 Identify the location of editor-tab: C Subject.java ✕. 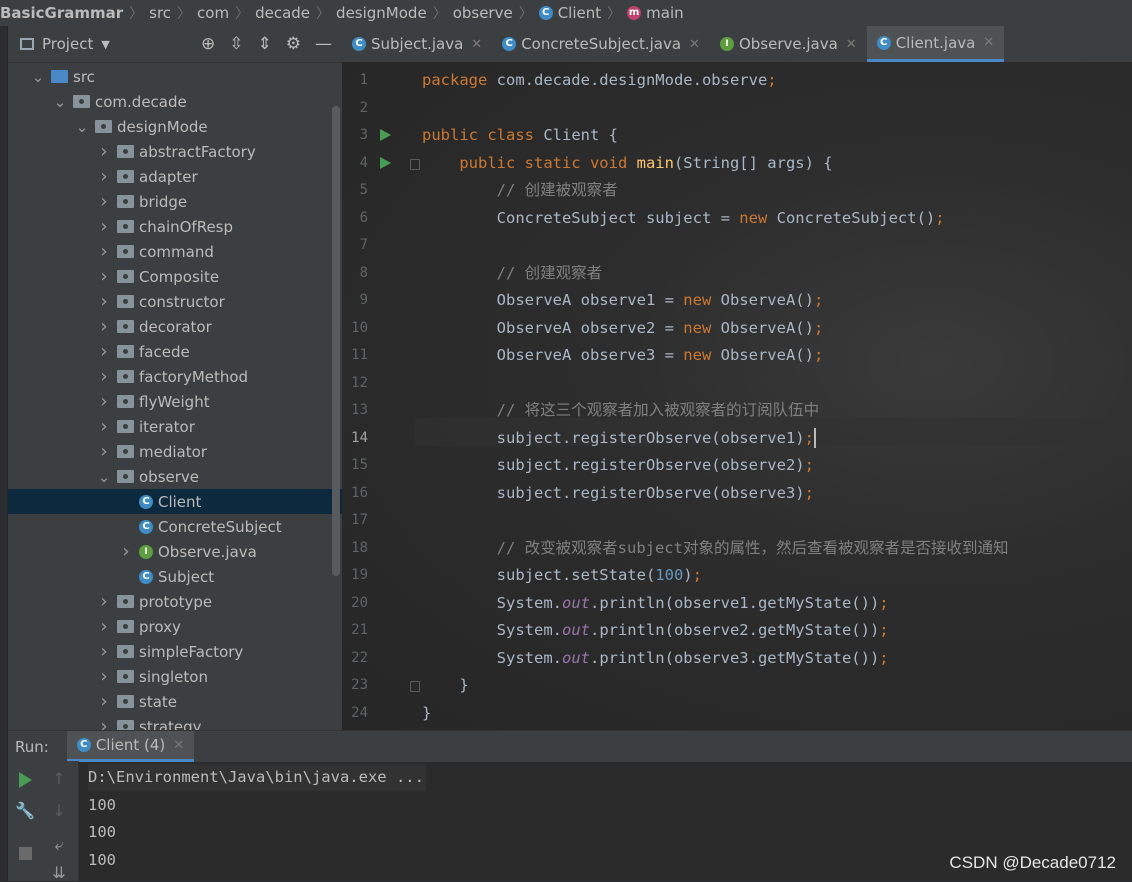
(417, 44).